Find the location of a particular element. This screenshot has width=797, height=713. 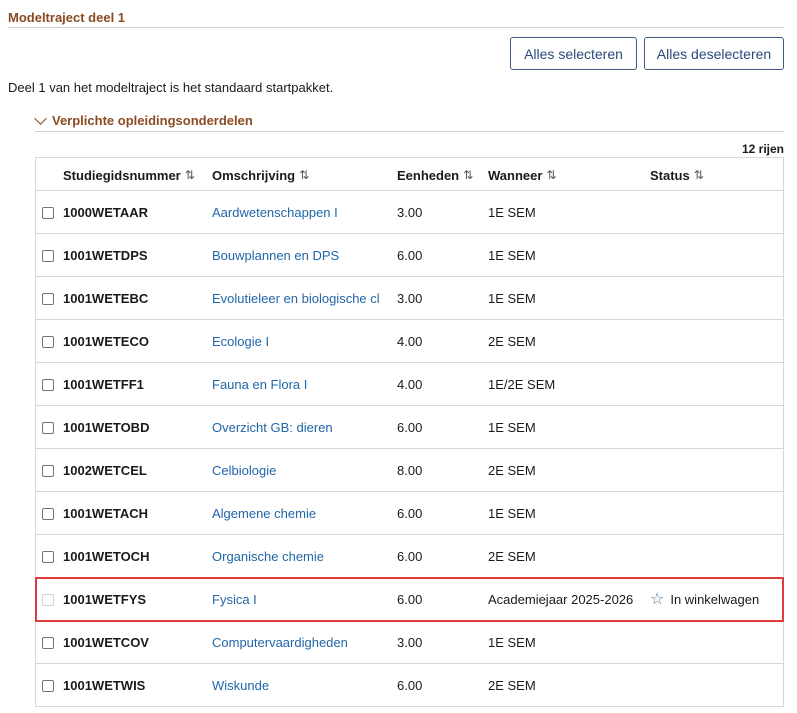

header-description: Omschrijving ⇅ is located at coordinates (260, 175).